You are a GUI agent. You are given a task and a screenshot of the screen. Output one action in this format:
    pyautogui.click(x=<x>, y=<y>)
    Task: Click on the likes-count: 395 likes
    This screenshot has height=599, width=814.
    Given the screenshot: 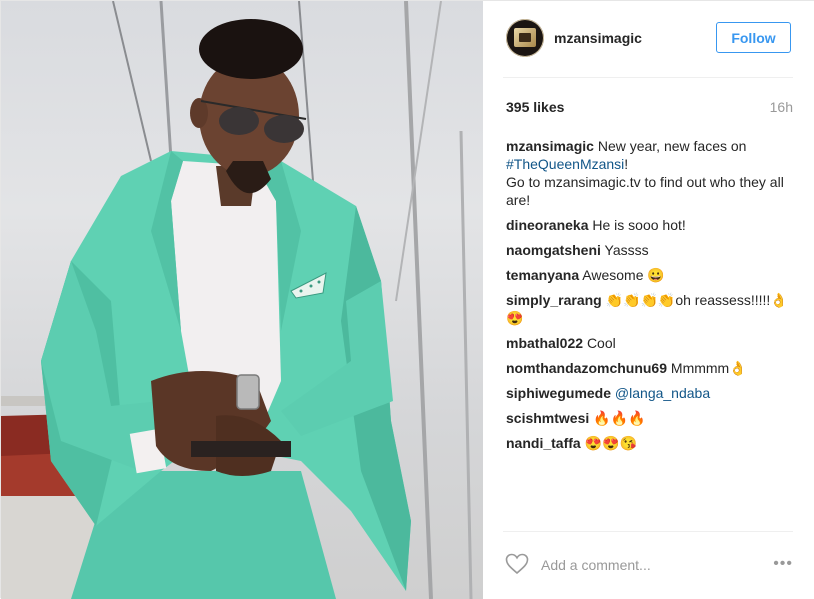 What is the action you would take?
    pyautogui.click(x=535, y=107)
    